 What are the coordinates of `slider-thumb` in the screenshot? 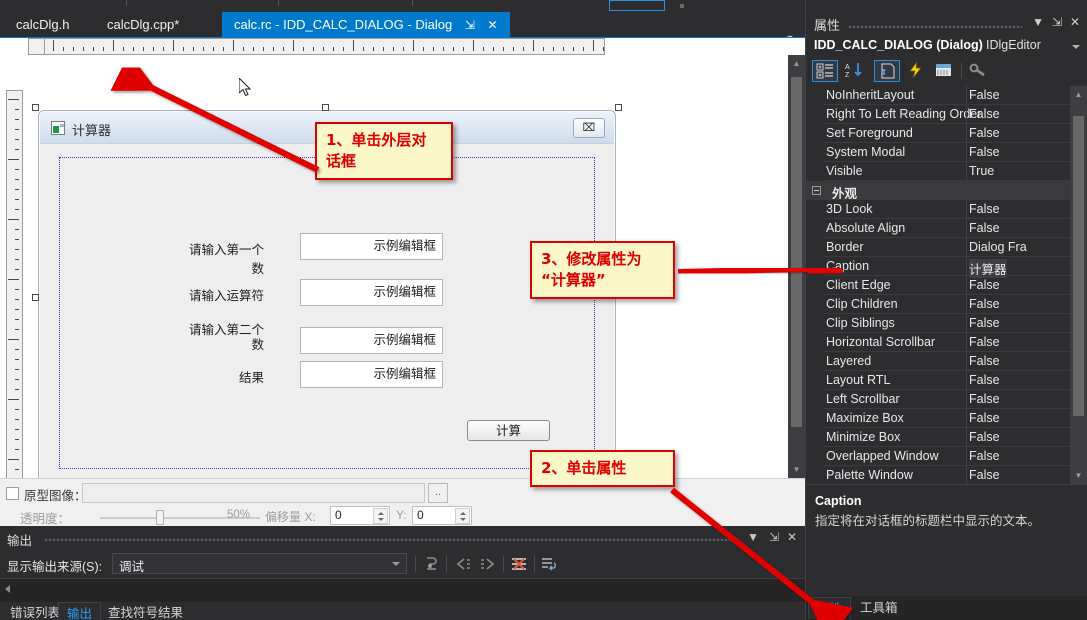 It's located at (160, 517).